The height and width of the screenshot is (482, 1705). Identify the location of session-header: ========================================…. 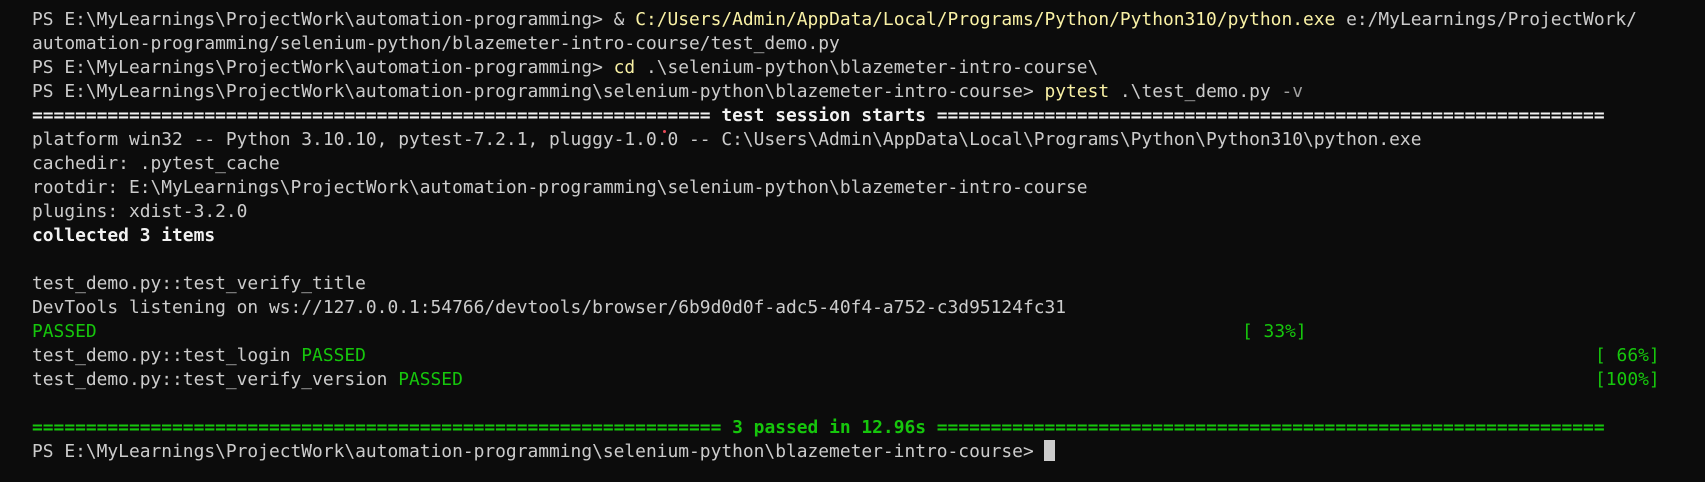
(868, 116).